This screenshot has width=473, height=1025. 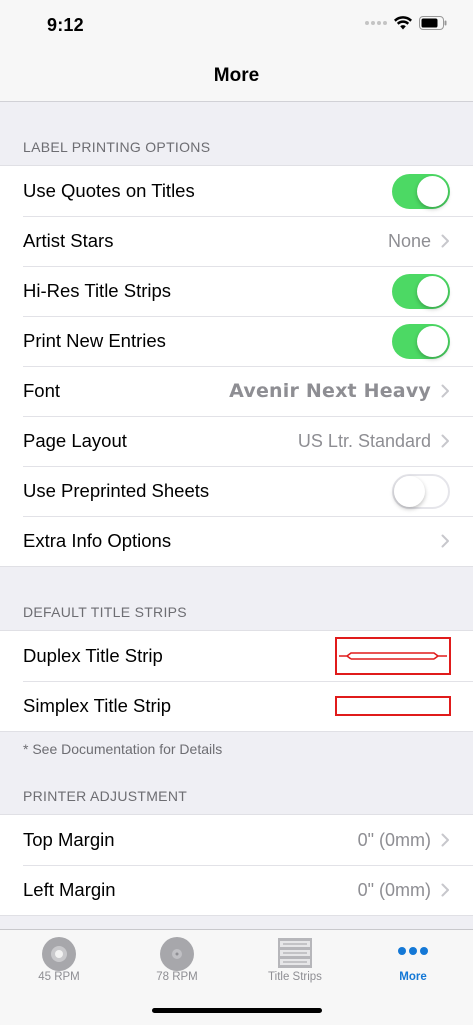 What do you see at coordinates (236, 541) in the screenshot?
I see `extra-info-row: Extra Info Options` at bounding box center [236, 541].